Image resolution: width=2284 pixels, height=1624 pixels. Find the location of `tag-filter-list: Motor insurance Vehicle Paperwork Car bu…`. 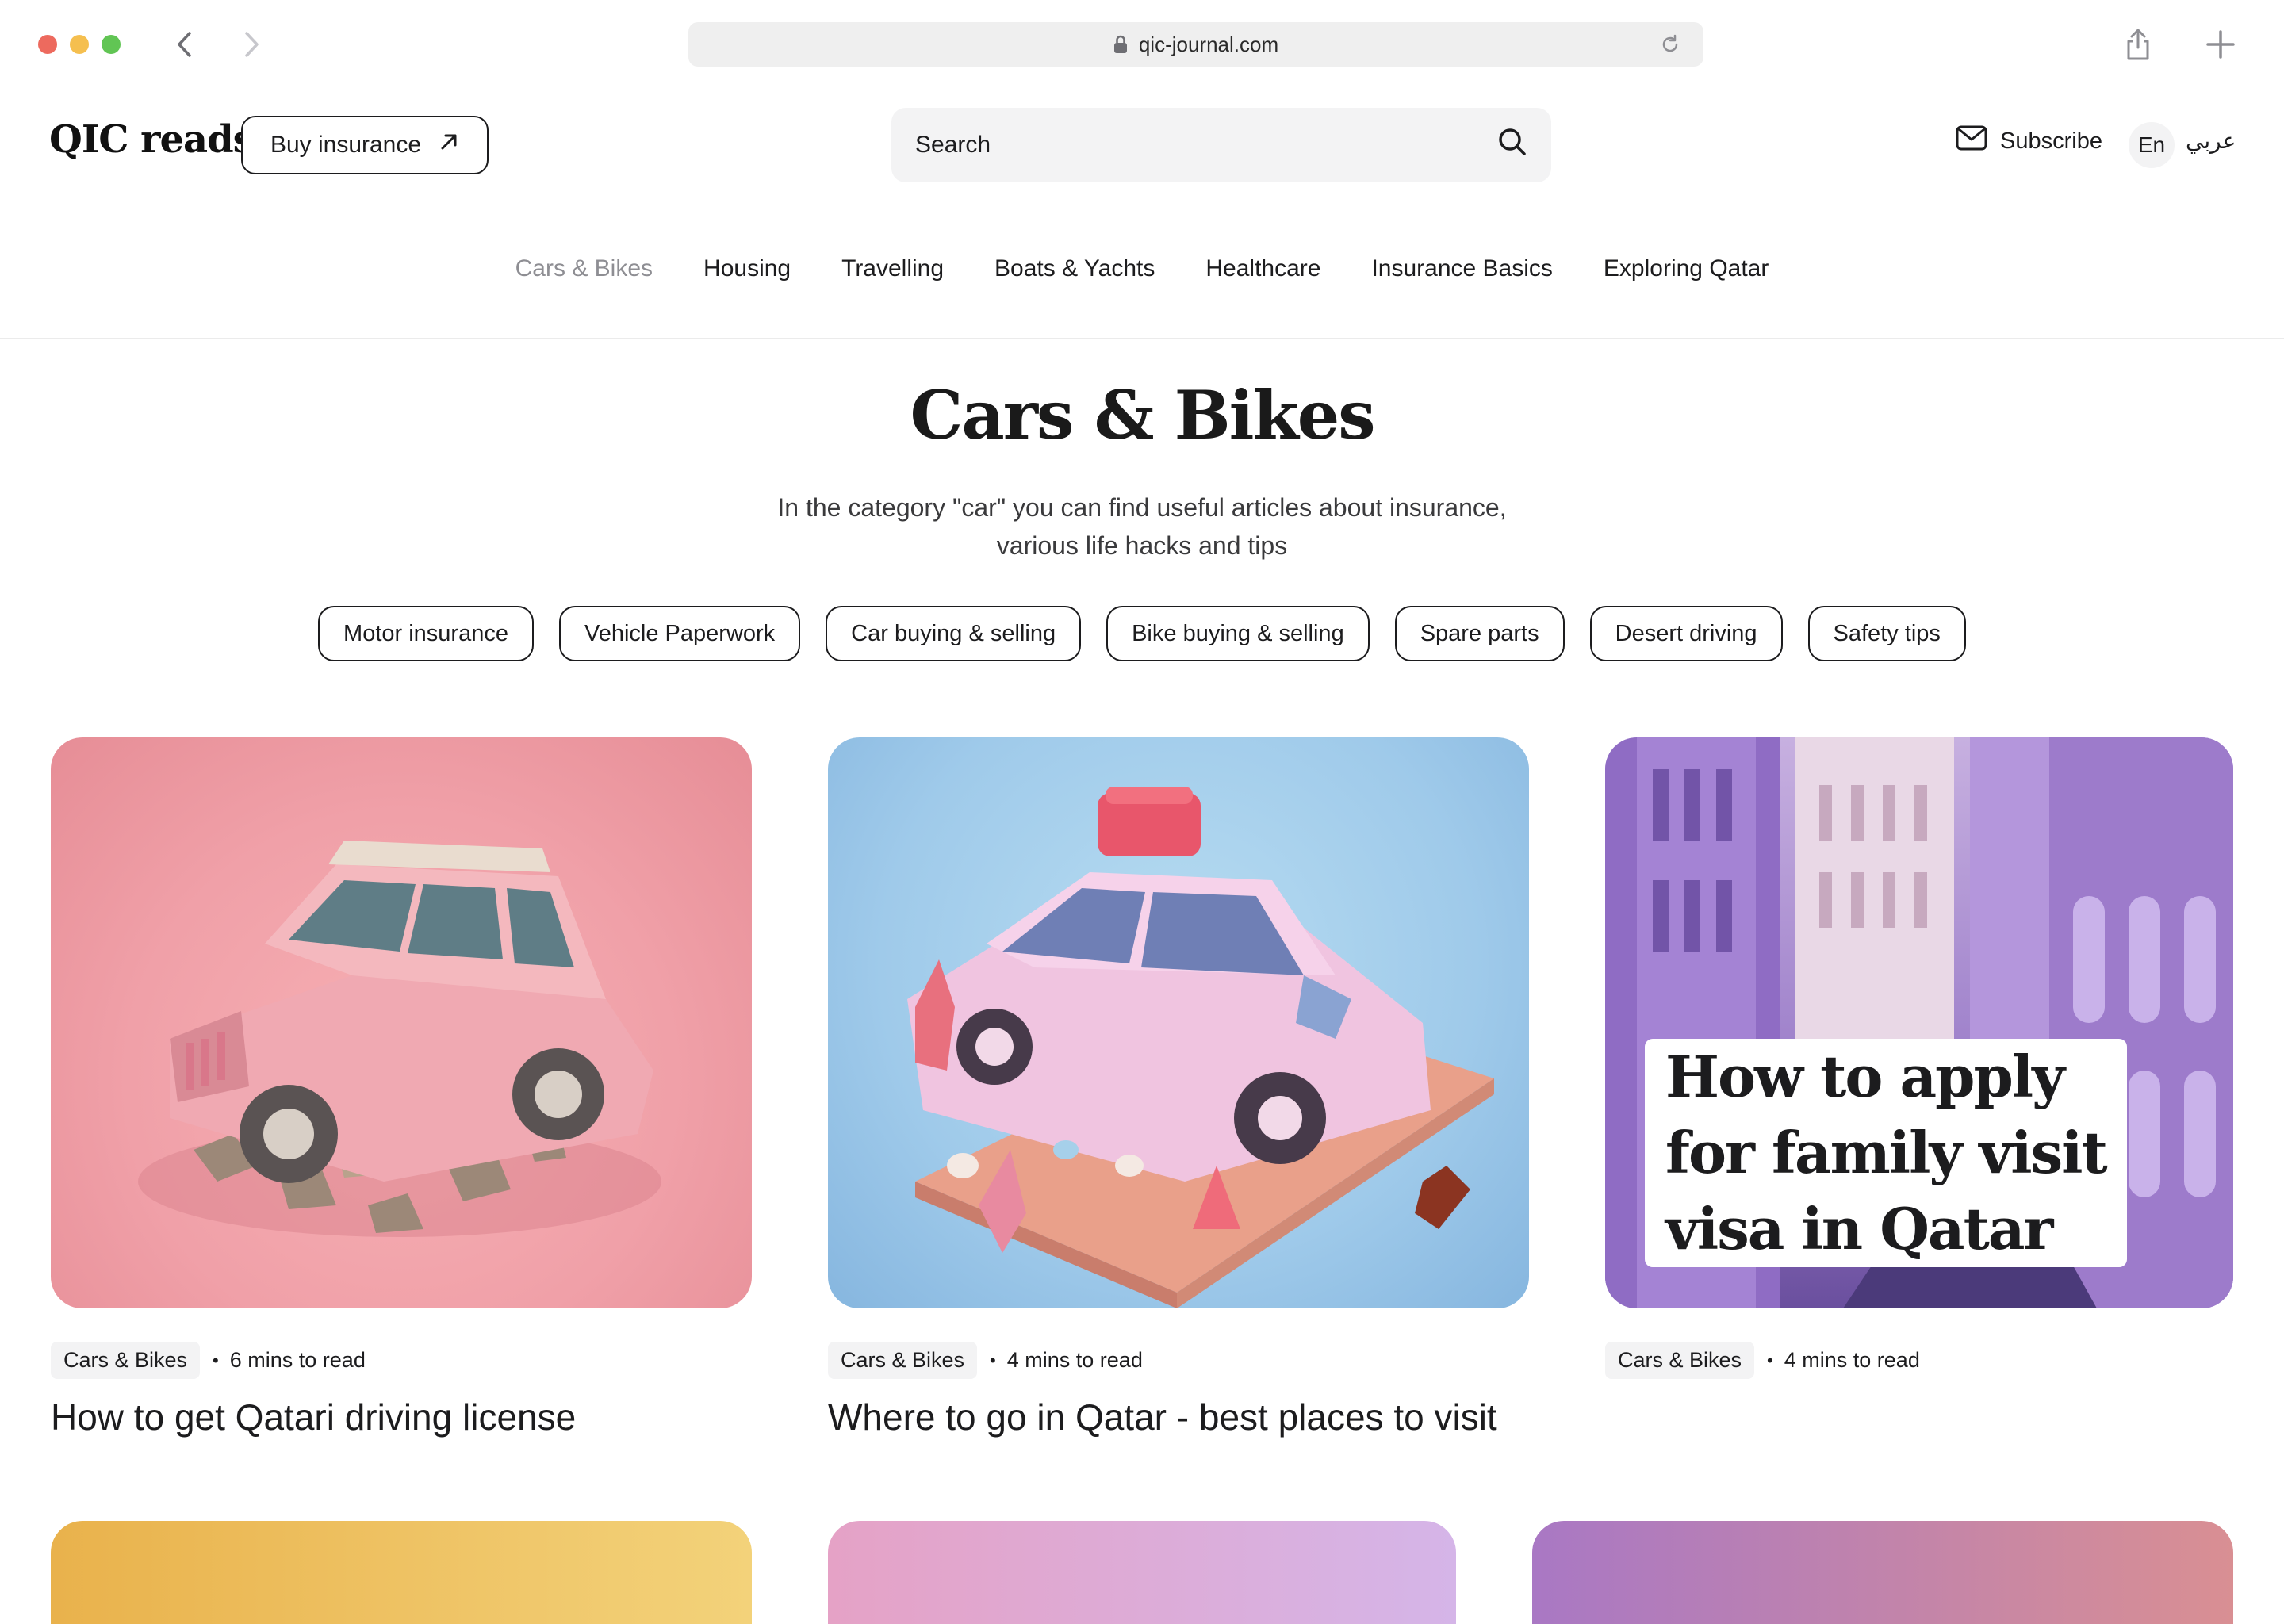

tag-filter-list: Motor insurance Vehicle Paperwork Car bu… is located at coordinates (1142, 633).